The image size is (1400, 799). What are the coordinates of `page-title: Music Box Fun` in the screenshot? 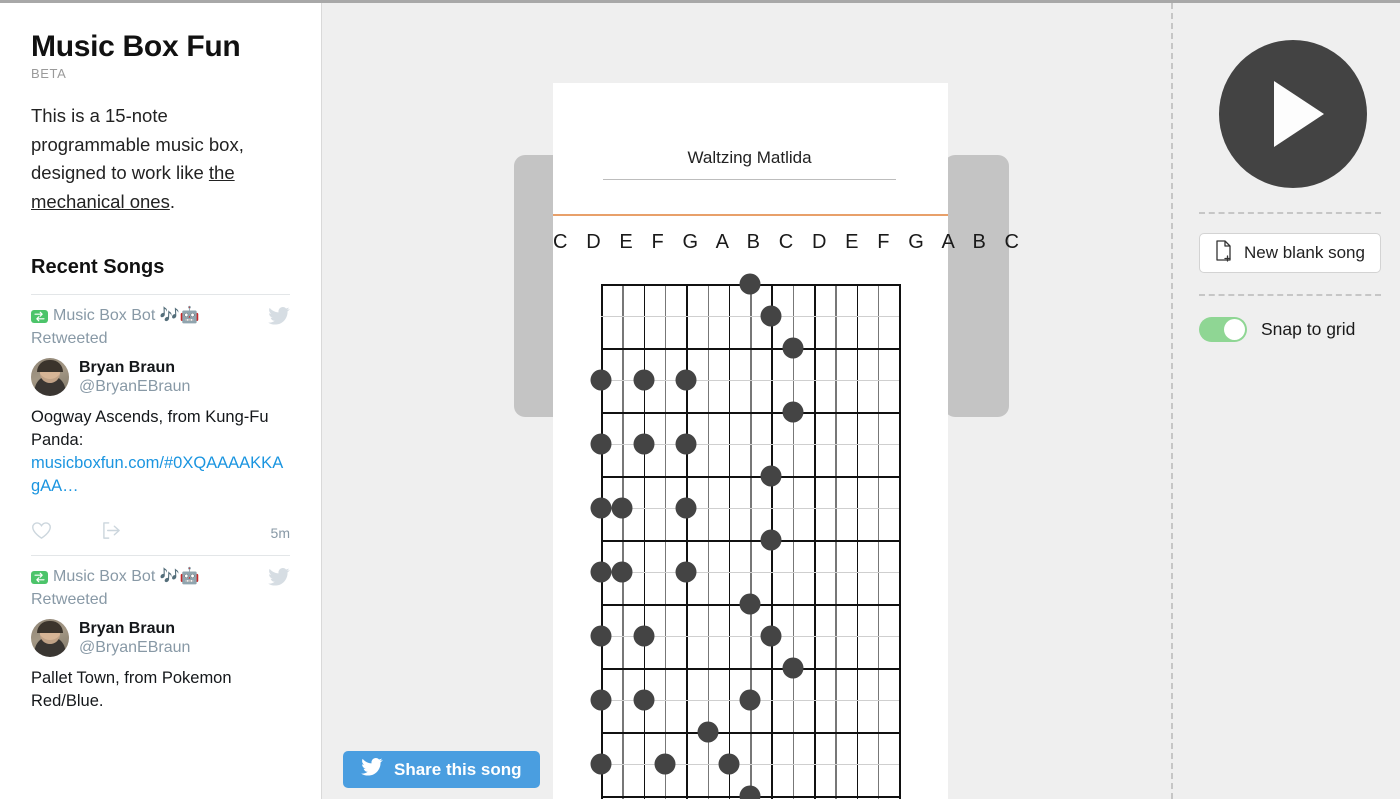 It's located at (136, 46).